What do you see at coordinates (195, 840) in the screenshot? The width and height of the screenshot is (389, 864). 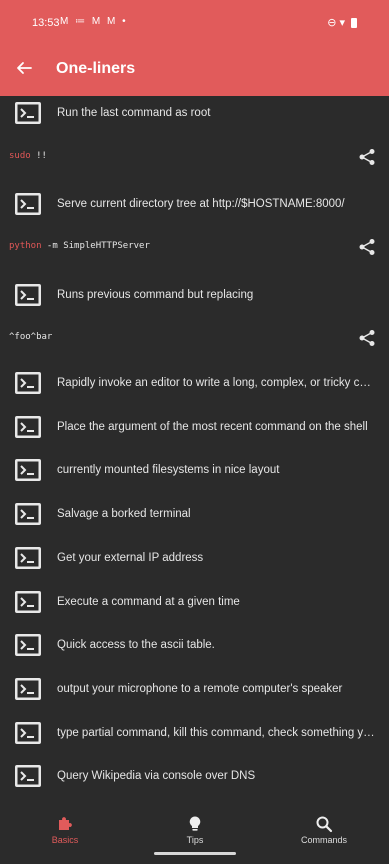 I see `nav-tips-label: Tips` at bounding box center [195, 840].